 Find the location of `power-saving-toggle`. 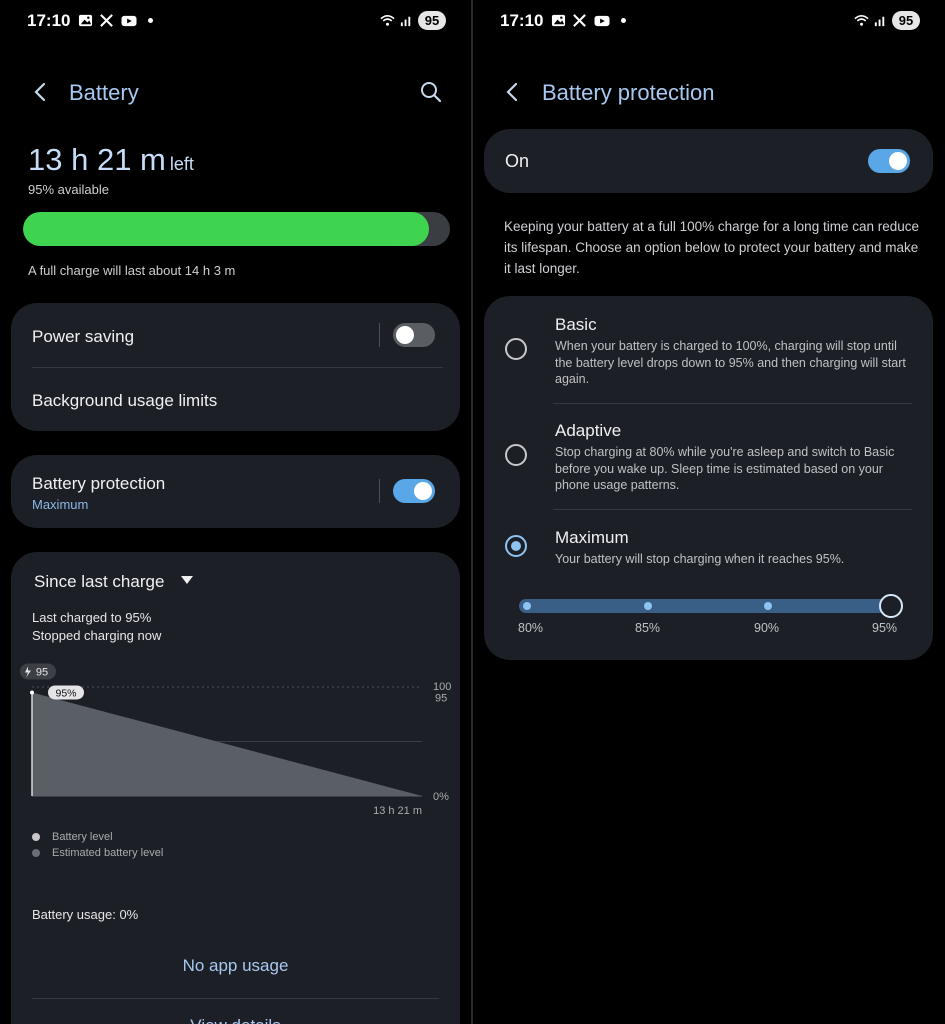

power-saving-toggle is located at coordinates (414, 335).